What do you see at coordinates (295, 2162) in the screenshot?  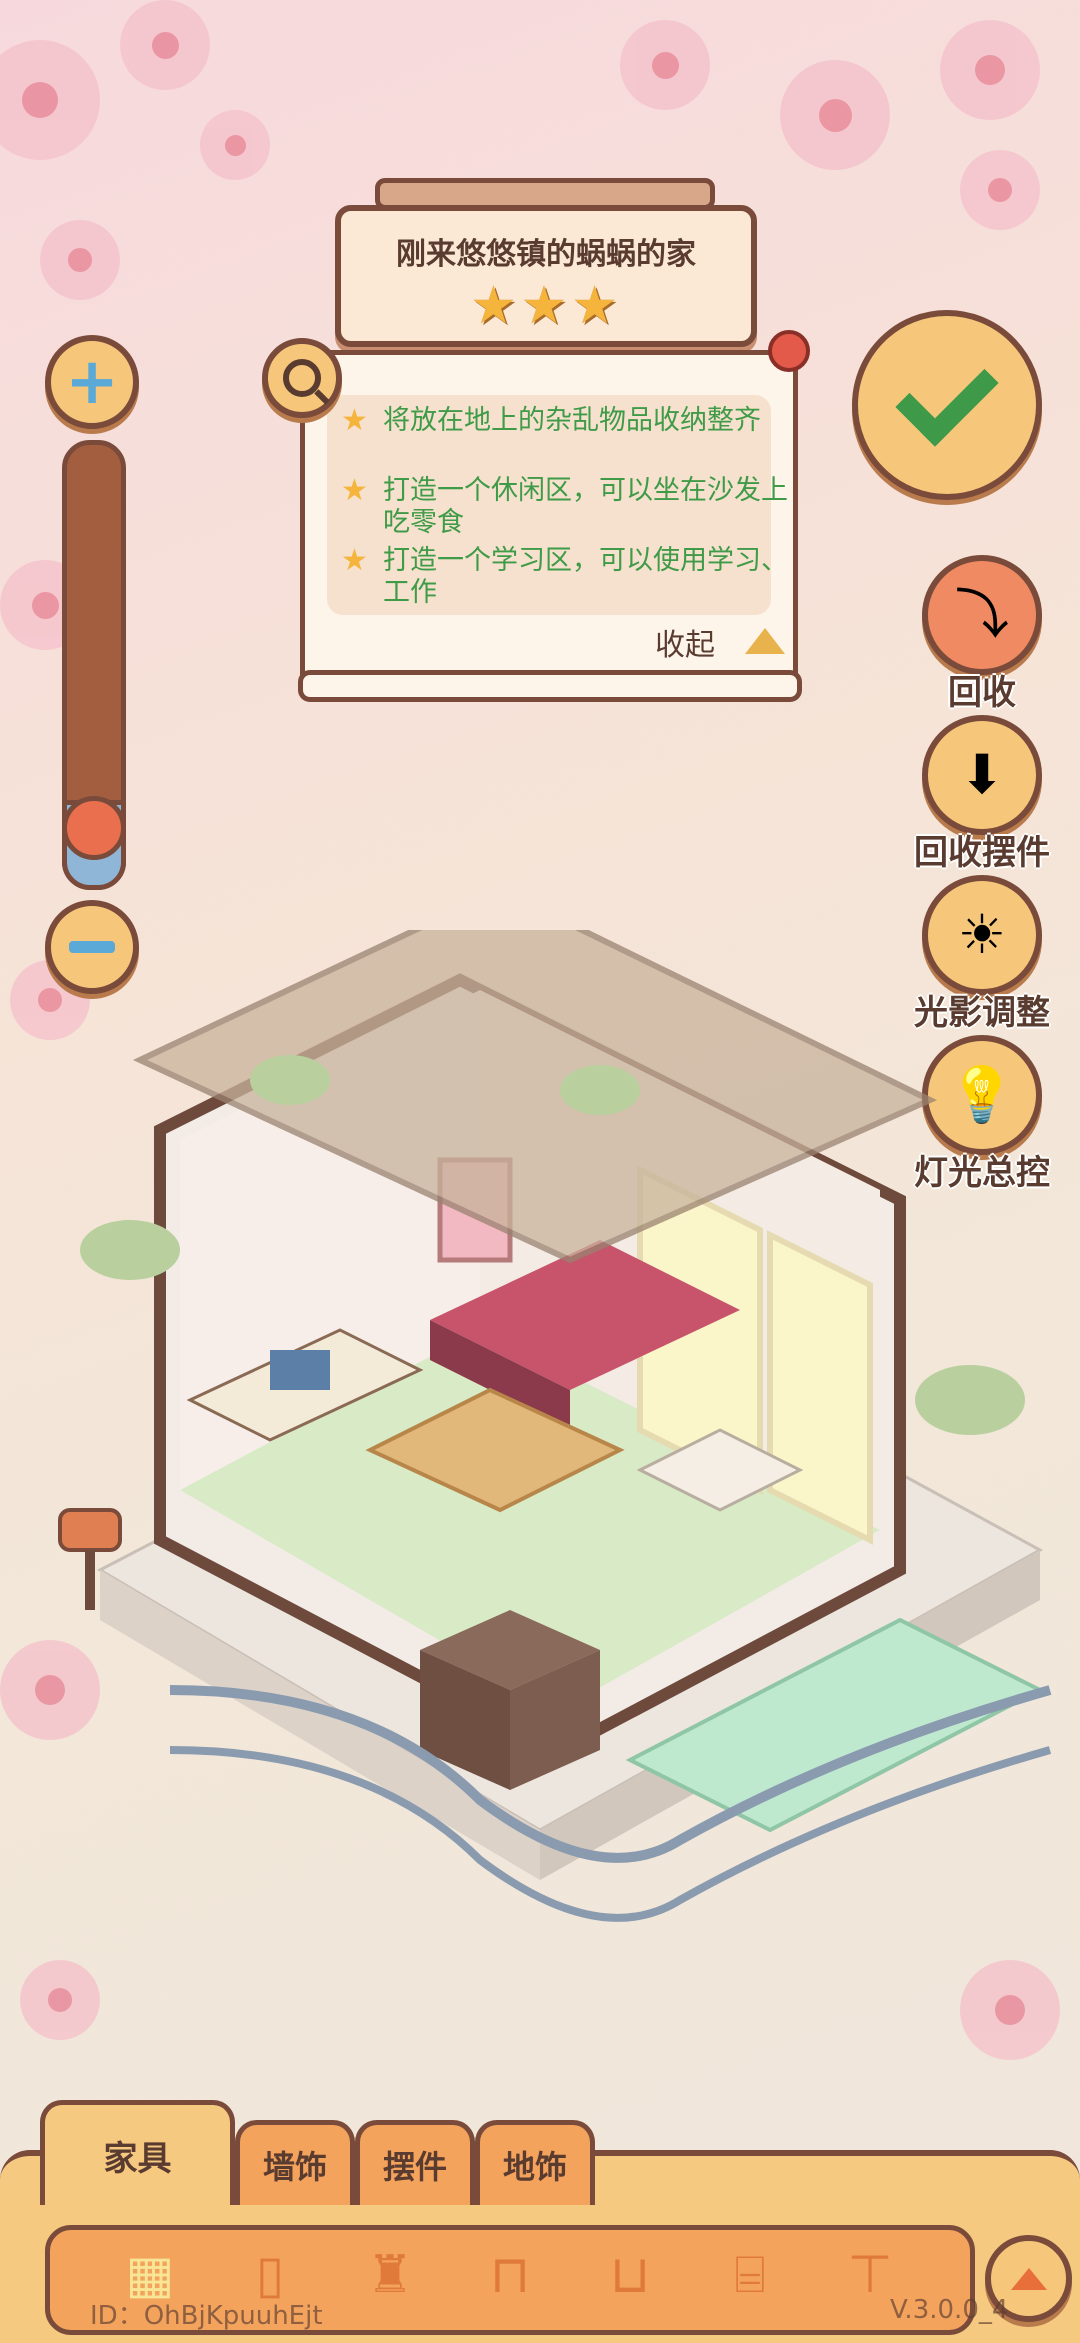 I see `tab-wall-decor: 墙饰` at bounding box center [295, 2162].